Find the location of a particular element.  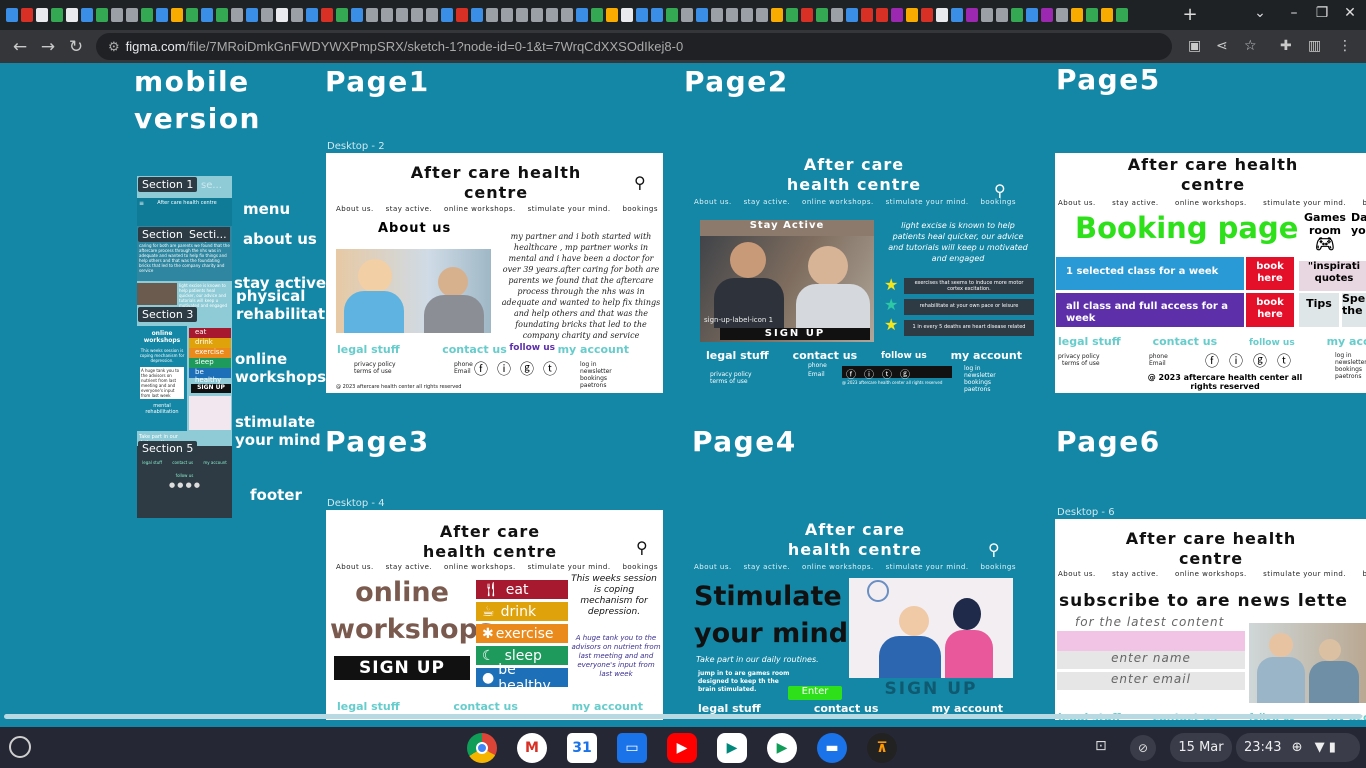

calendar-icon: 31 is located at coordinates (582, 748).